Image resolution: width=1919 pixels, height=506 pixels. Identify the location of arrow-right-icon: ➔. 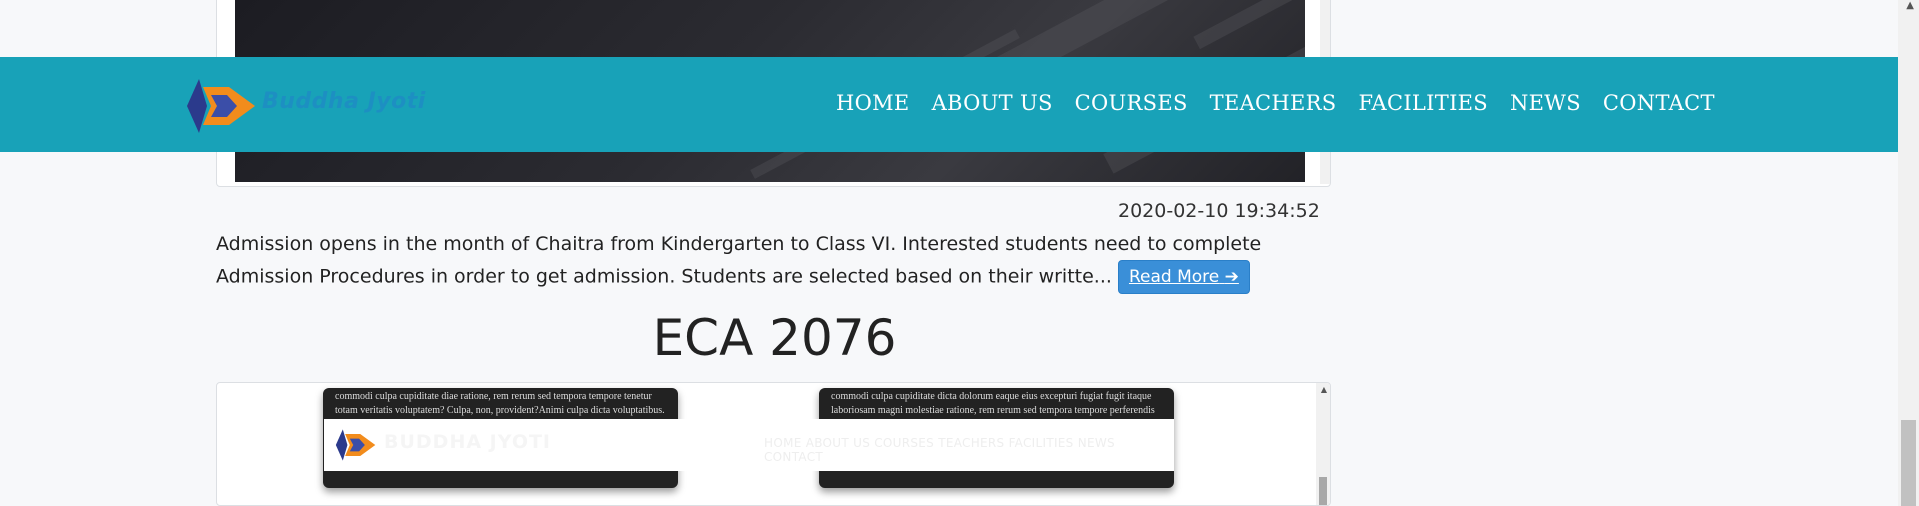
(1231, 277).